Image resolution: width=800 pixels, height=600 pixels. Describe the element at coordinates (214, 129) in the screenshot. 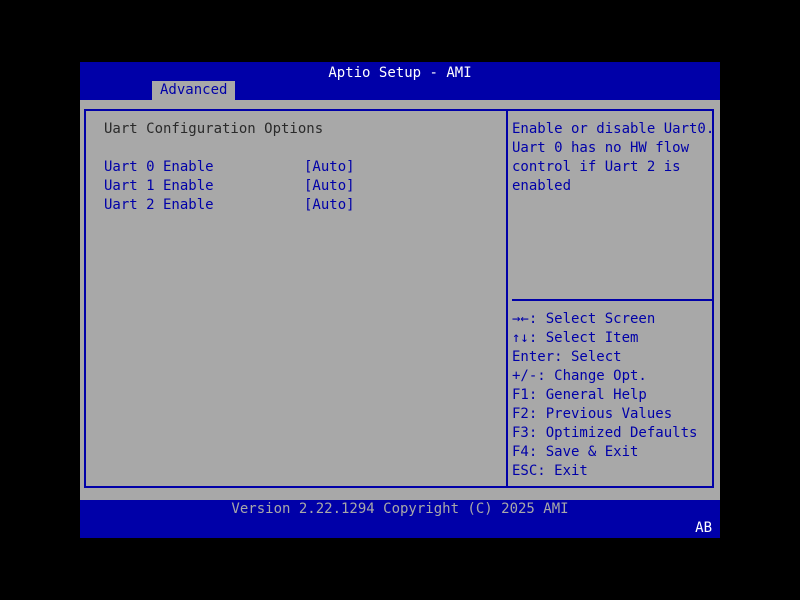

I see `section-title: Uart Configuration Options` at that location.